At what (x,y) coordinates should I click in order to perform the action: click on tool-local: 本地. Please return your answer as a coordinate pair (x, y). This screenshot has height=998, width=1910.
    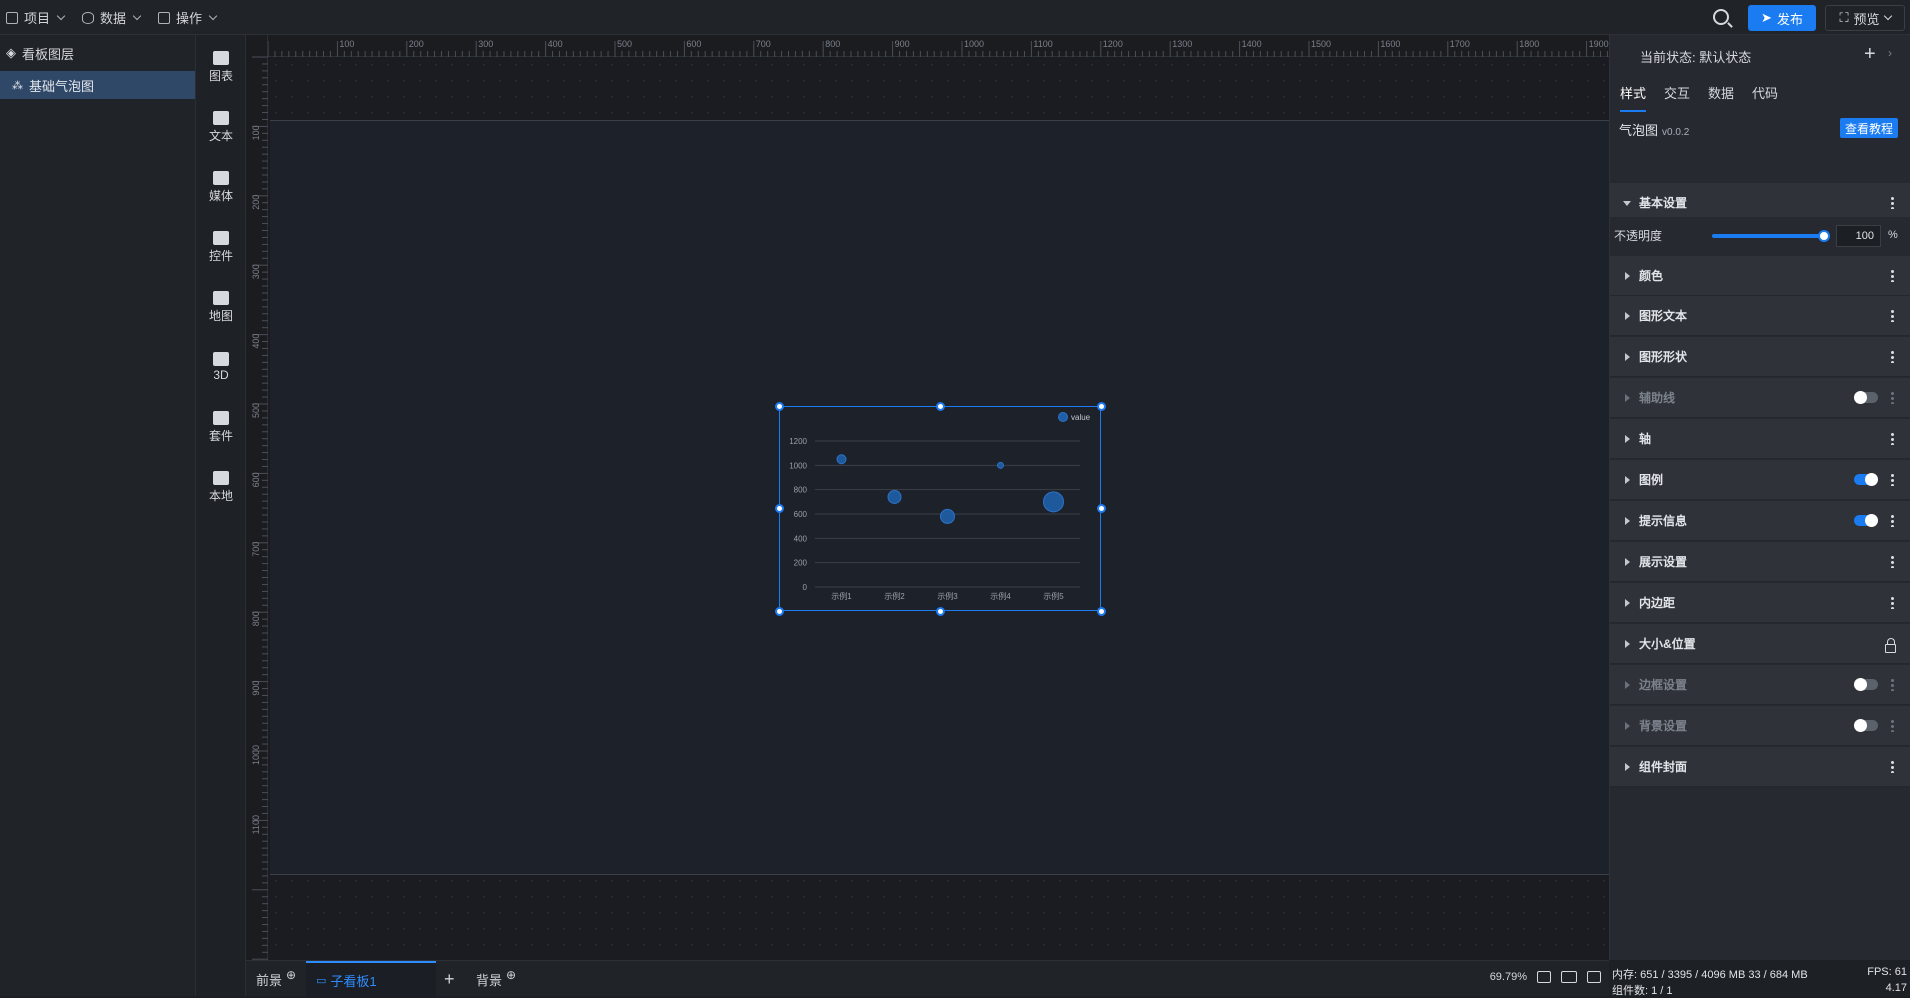
    Looking at the image, I should click on (221, 487).